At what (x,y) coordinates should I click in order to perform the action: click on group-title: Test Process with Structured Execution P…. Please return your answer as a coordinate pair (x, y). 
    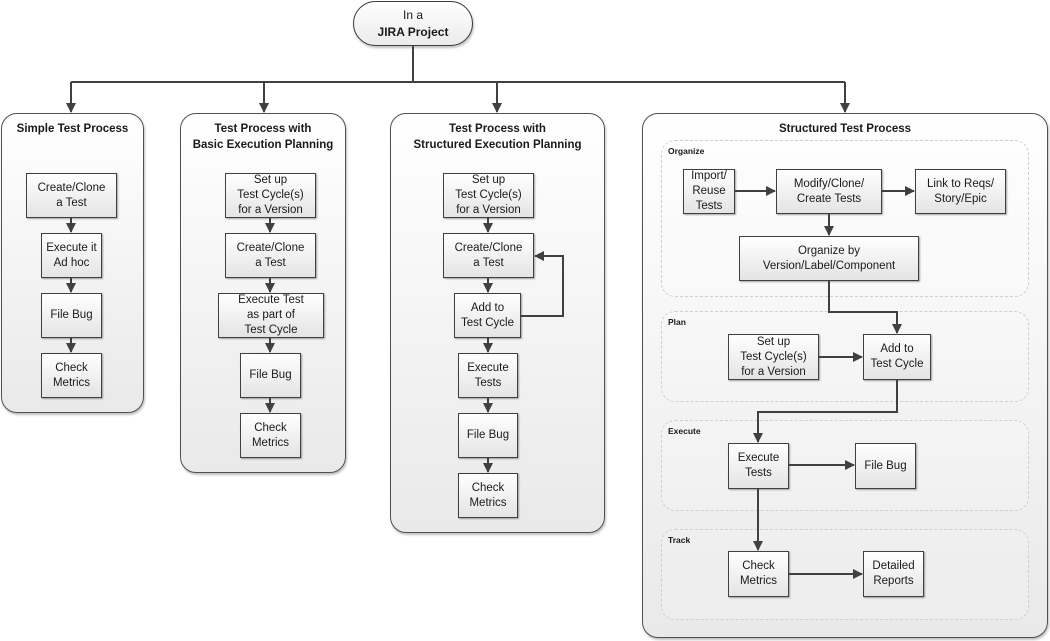
    Looking at the image, I should click on (497, 137).